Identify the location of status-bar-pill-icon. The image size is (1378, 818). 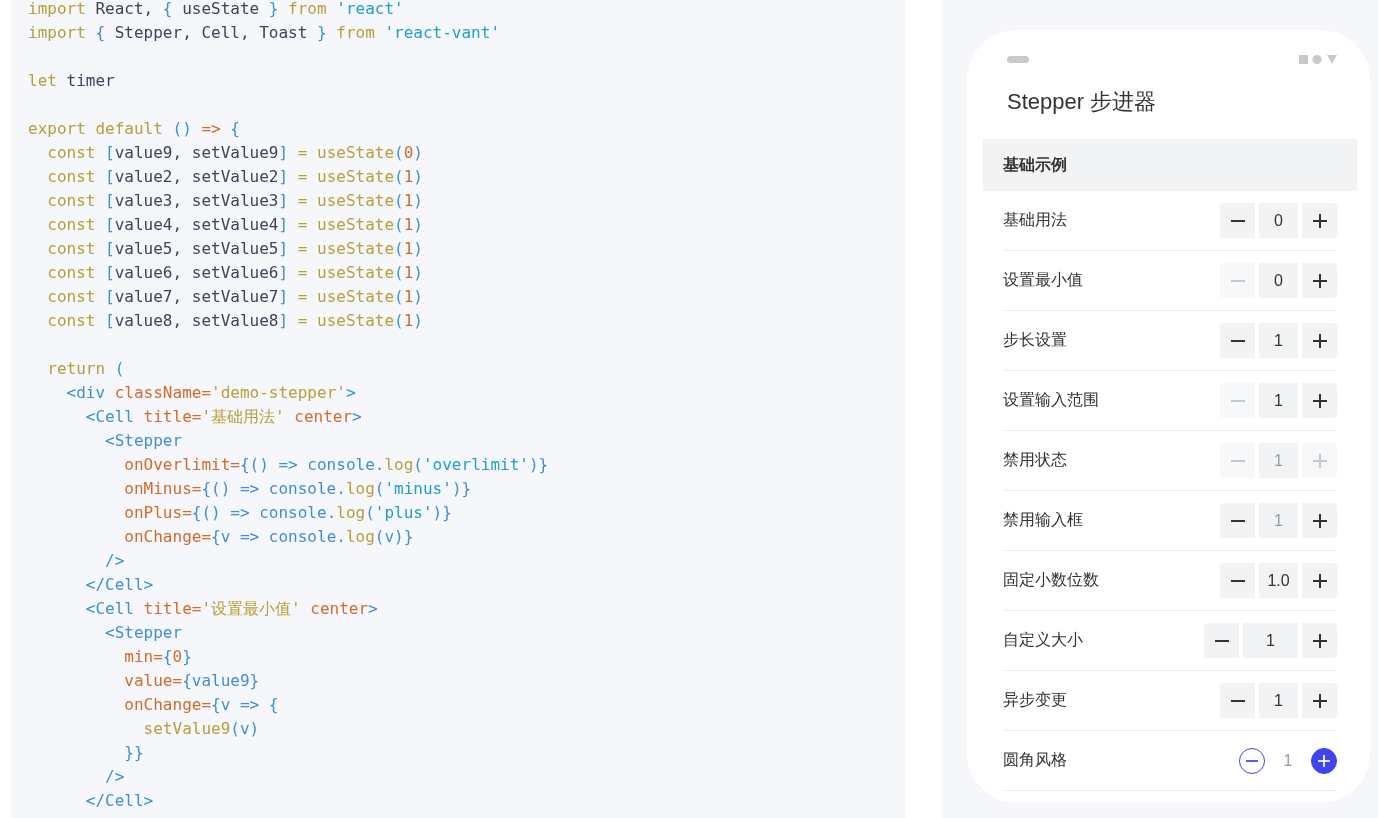
(1018, 59).